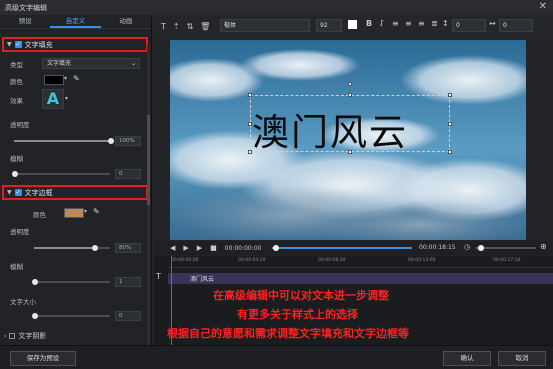  I want to click on border-size-slider, so click(71, 316).